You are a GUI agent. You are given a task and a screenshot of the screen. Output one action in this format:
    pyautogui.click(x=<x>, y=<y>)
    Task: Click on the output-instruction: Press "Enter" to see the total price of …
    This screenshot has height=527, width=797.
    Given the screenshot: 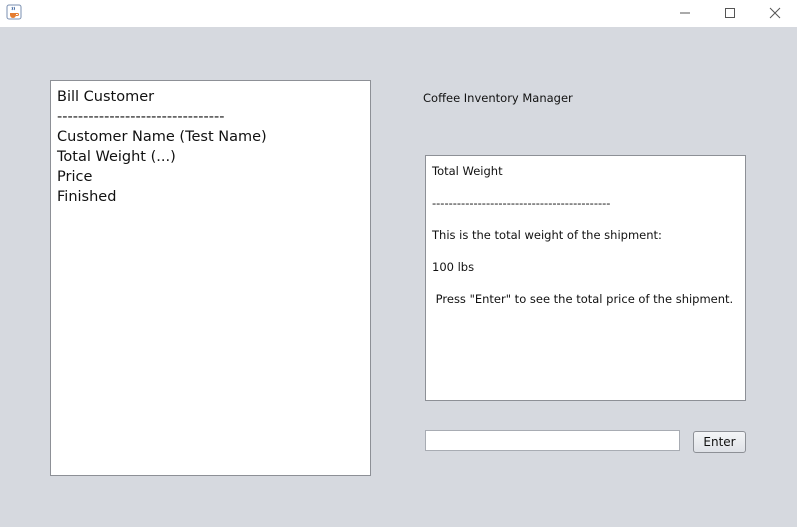 What is the action you would take?
    pyautogui.click(x=583, y=299)
    